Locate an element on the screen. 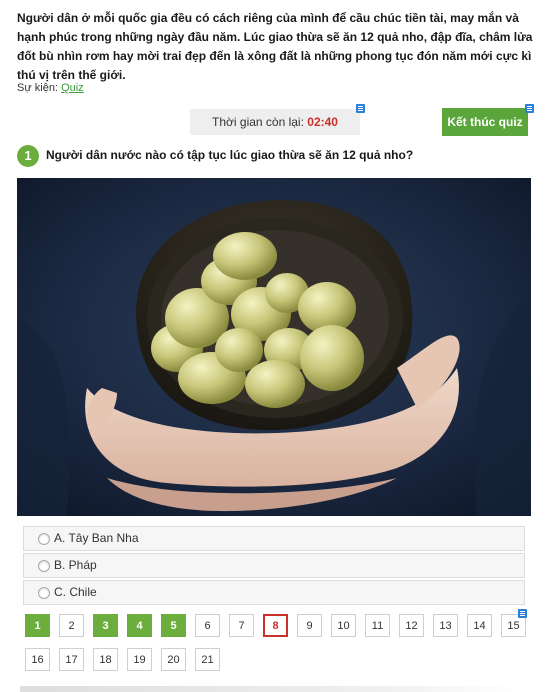 This screenshot has height=692, width=549. page-button-2: 2 is located at coordinates (71, 625).